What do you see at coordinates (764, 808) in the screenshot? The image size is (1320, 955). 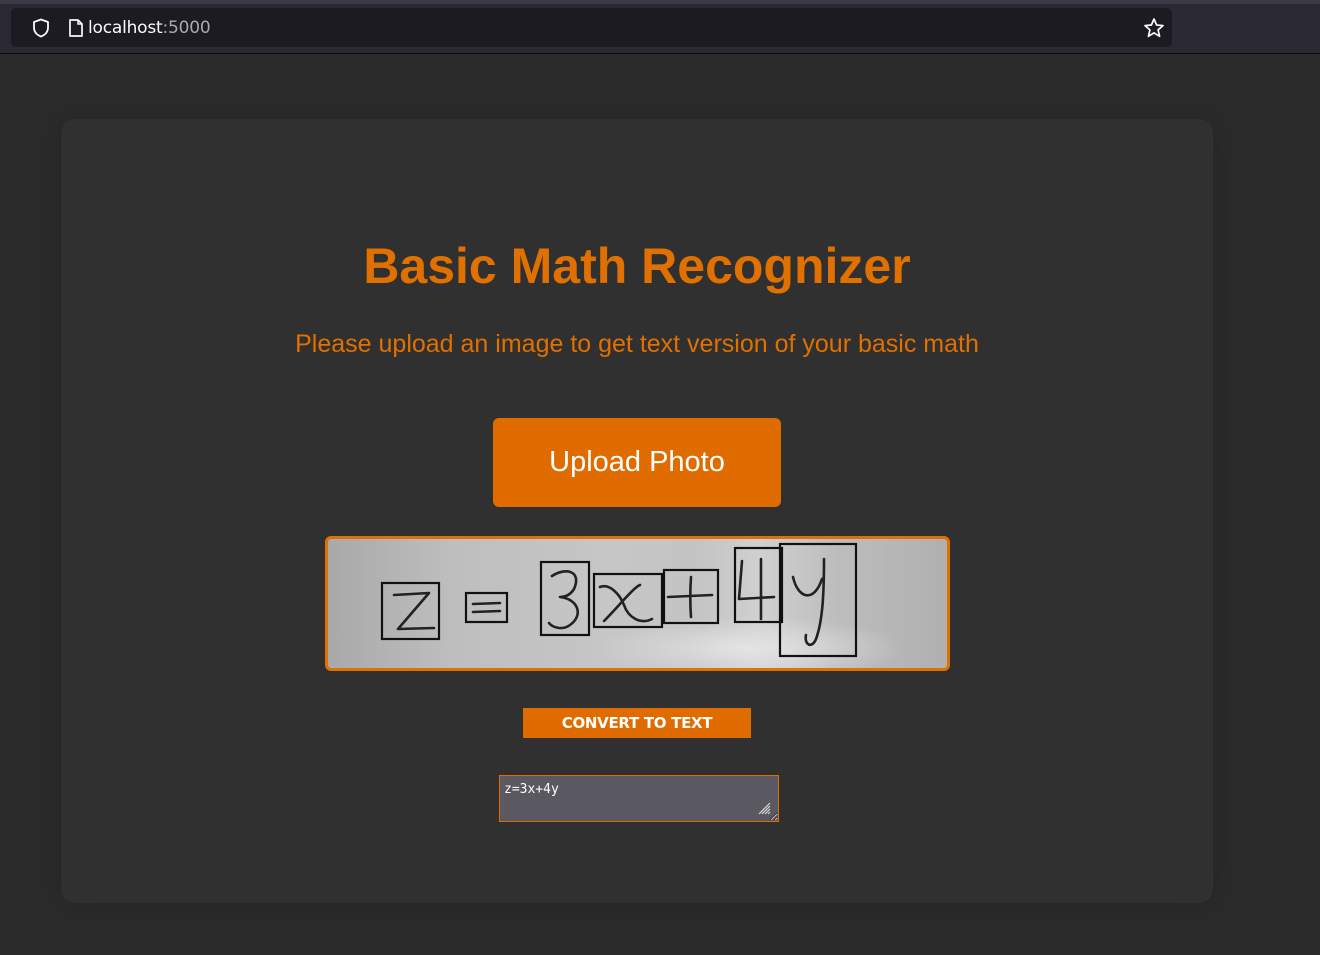 I see `resize-grip-icon` at bounding box center [764, 808].